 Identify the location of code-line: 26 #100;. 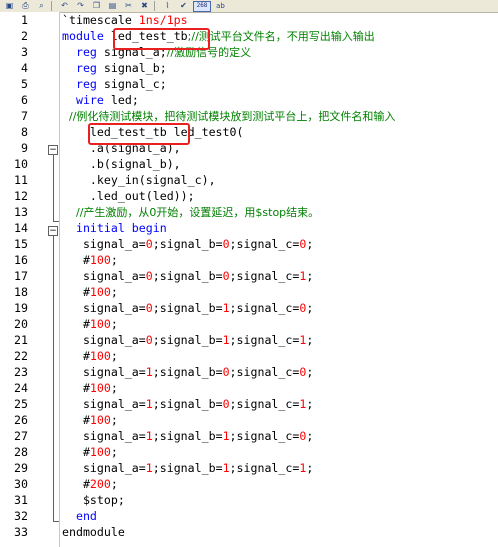
(249, 420).